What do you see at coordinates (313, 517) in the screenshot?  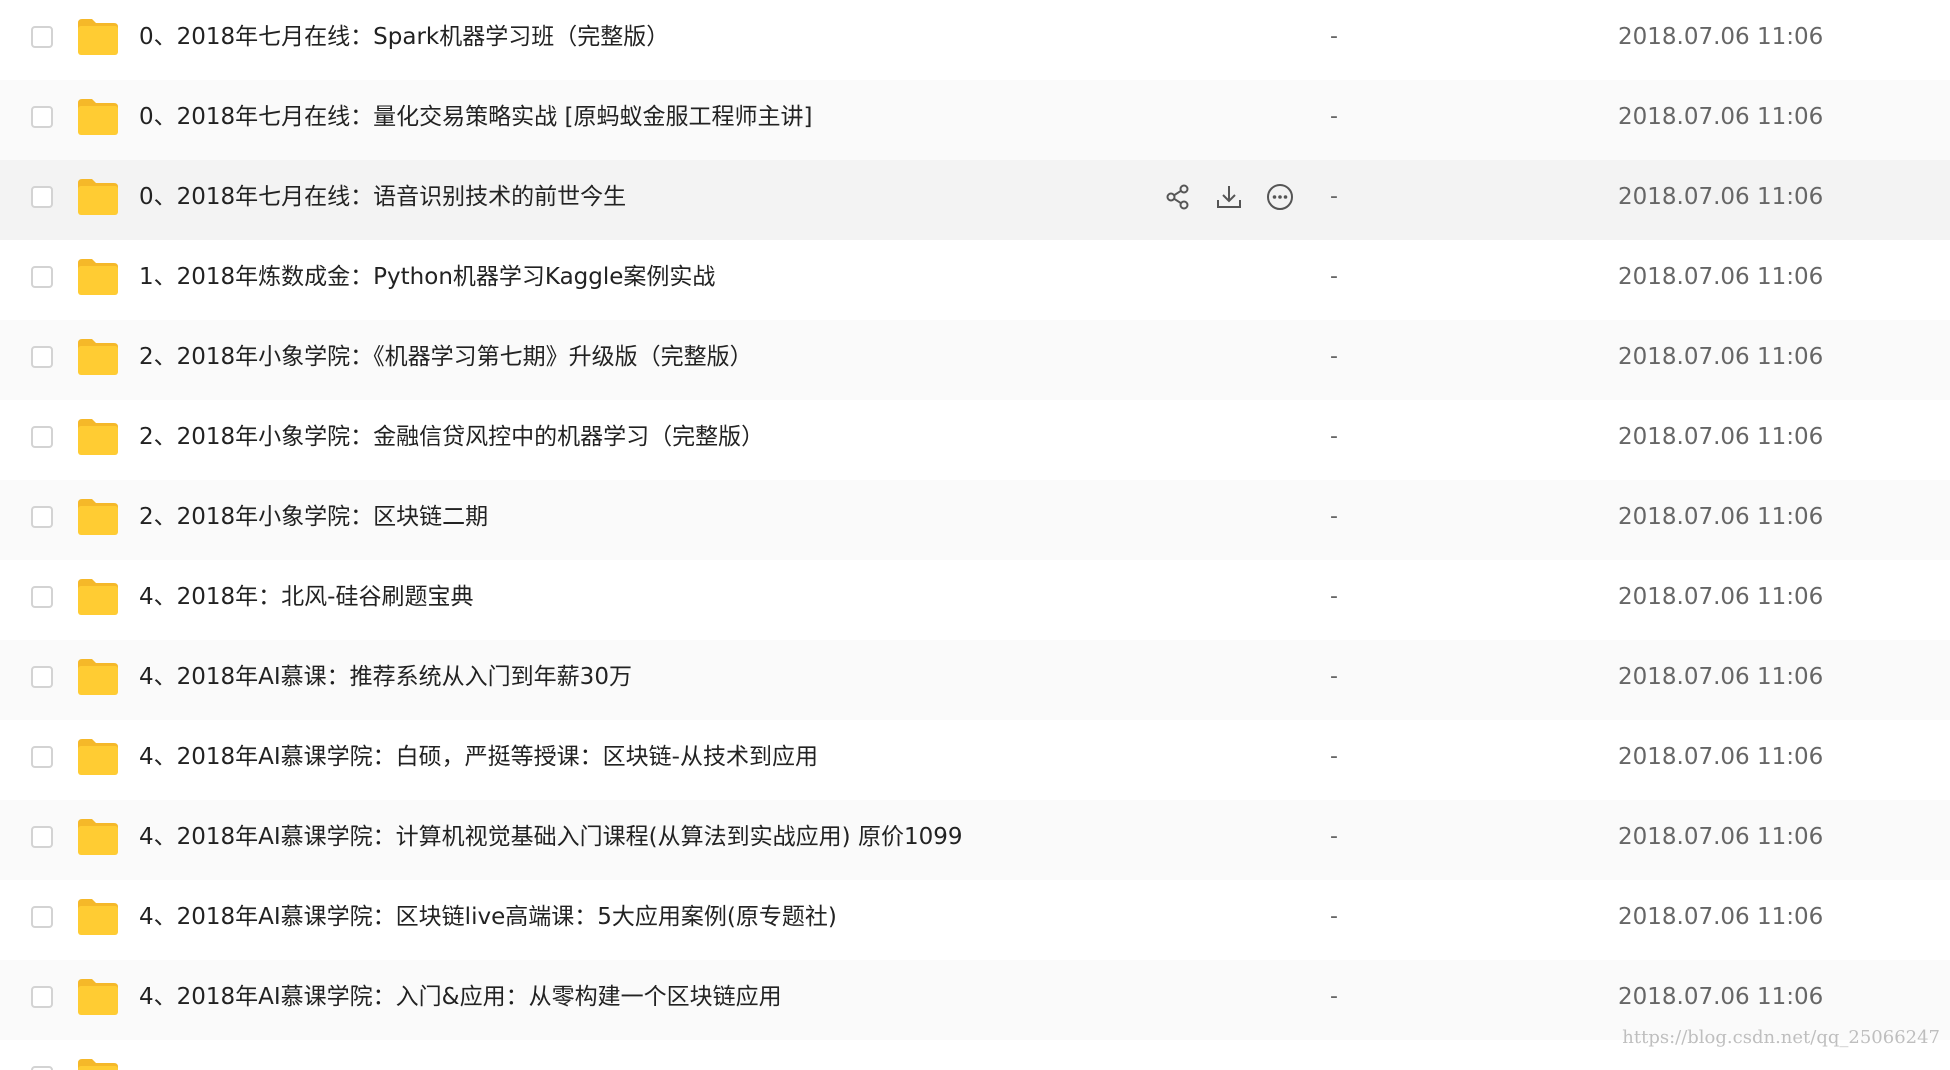 I see `file-name: 2、2018年小象学院：区块链二期` at bounding box center [313, 517].